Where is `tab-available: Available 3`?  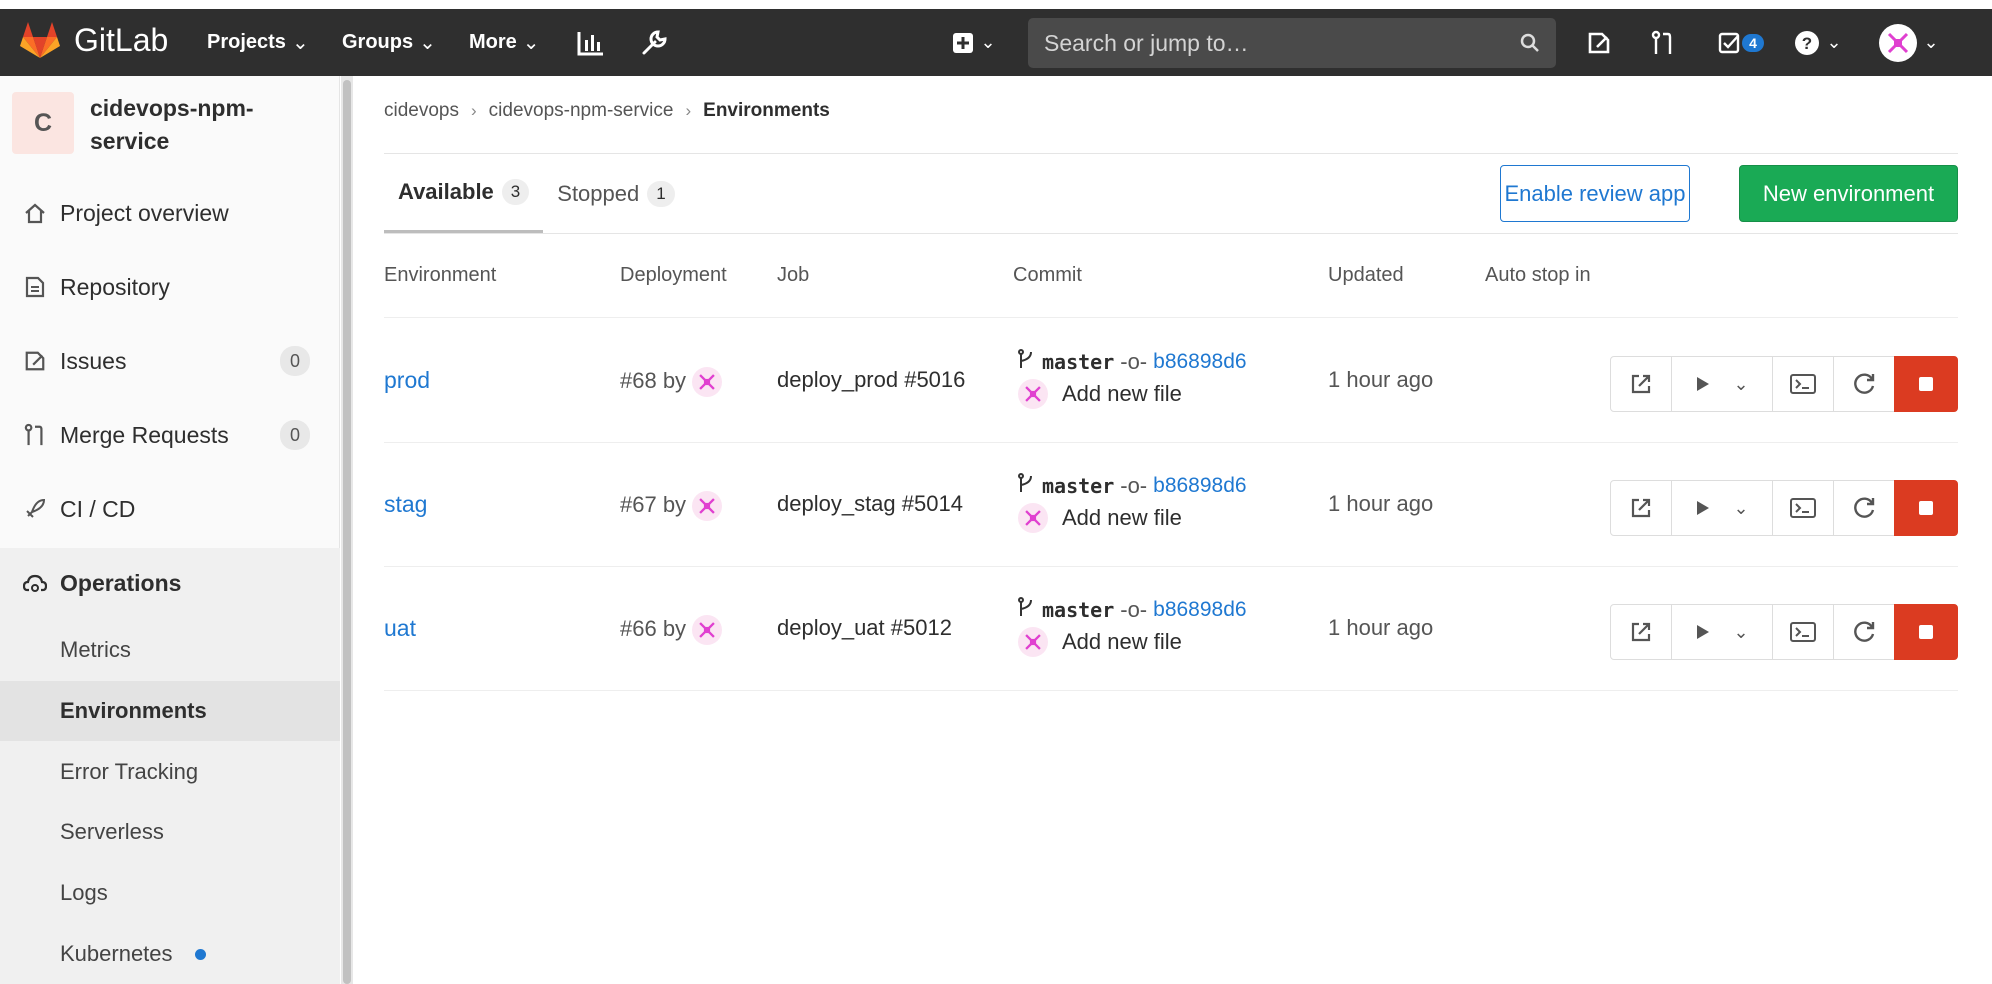 tab-available: Available 3 is located at coordinates (464, 194).